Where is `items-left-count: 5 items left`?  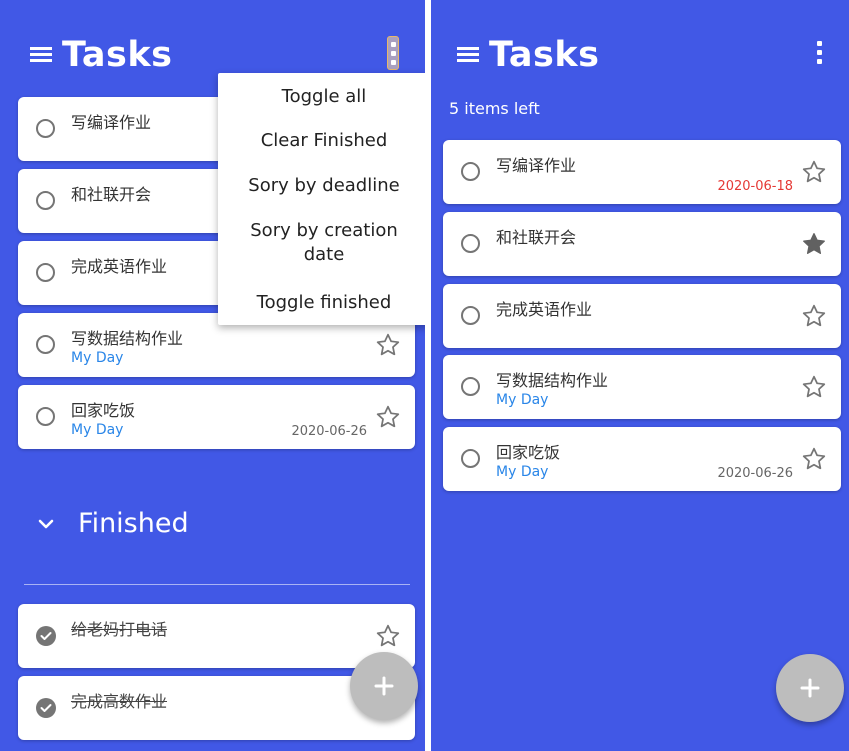 items-left-count: 5 items left is located at coordinates (494, 108).